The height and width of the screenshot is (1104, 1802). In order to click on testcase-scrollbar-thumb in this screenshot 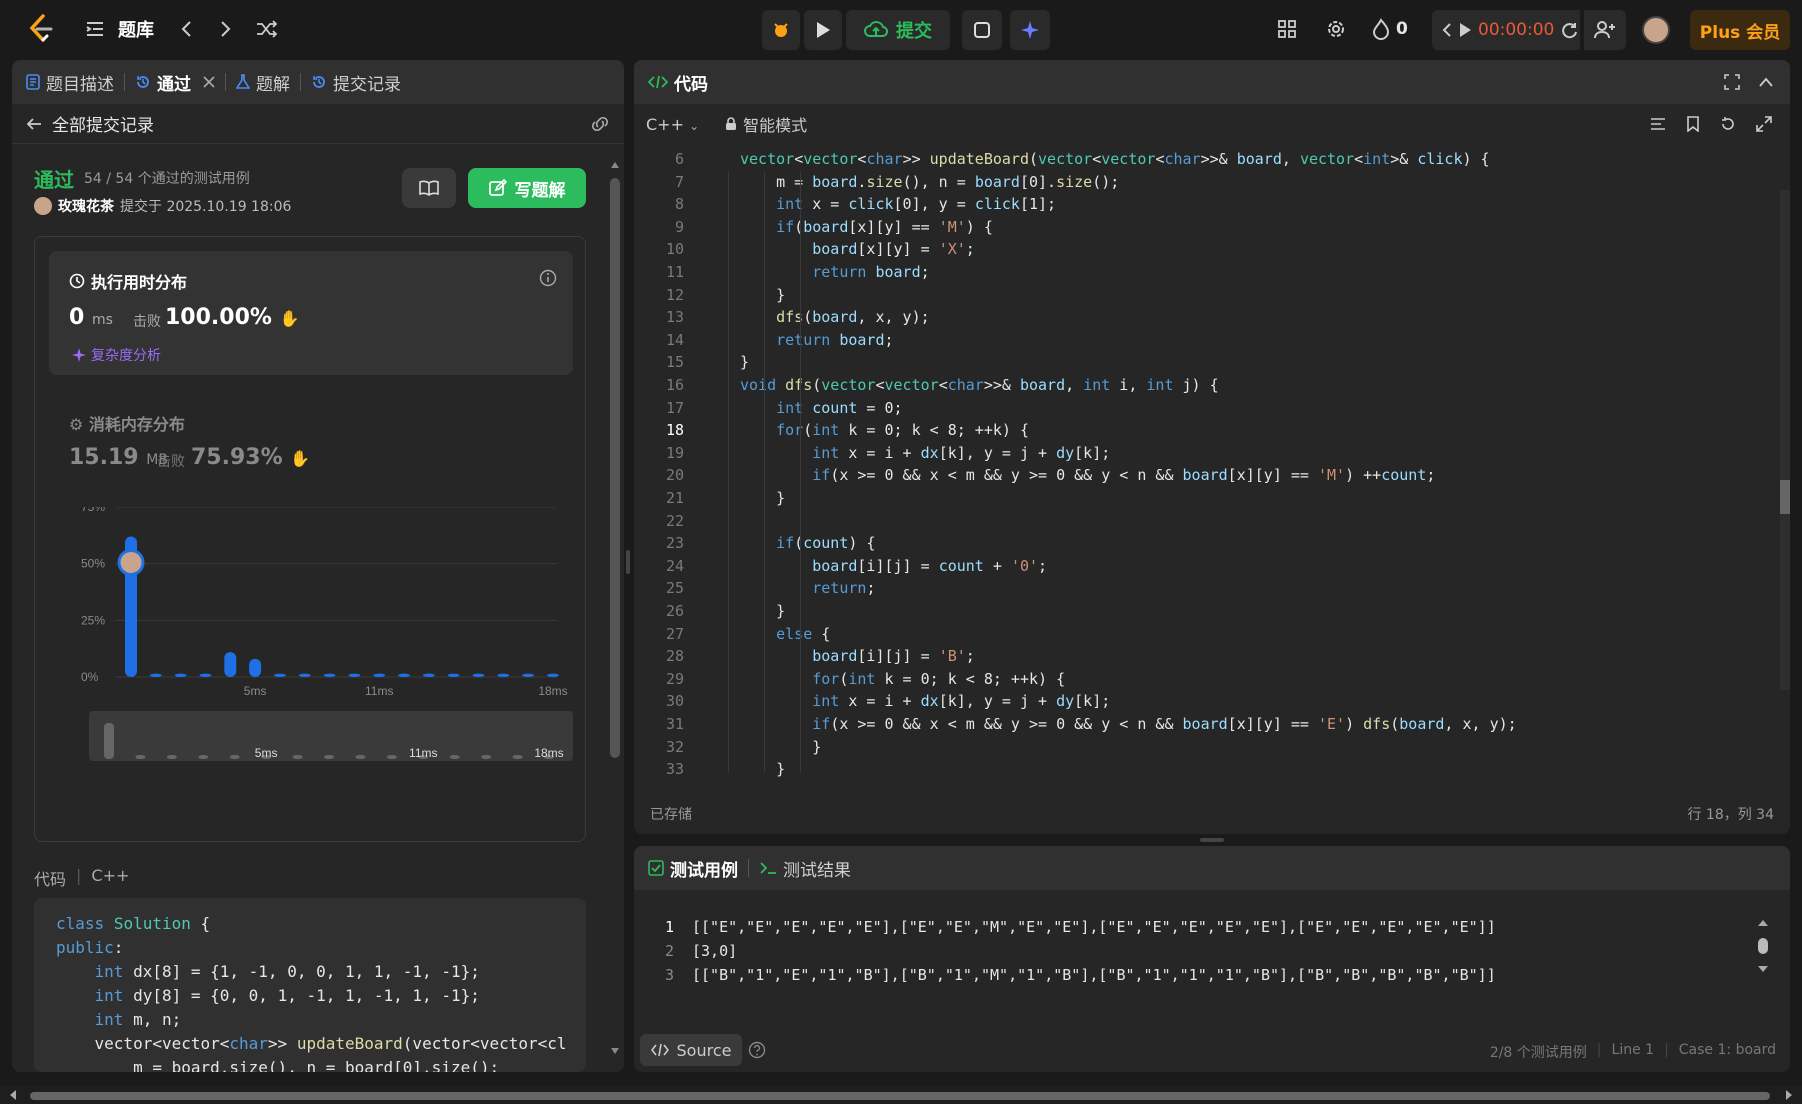, I will do `click(1763, 946)`.